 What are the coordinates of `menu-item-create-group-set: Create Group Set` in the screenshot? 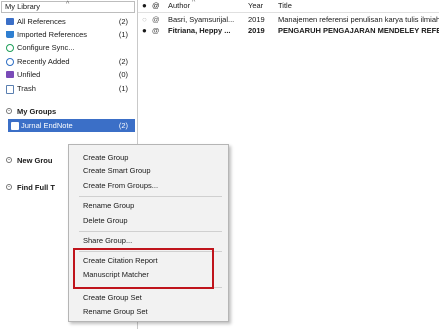 It's located at (112, 298).